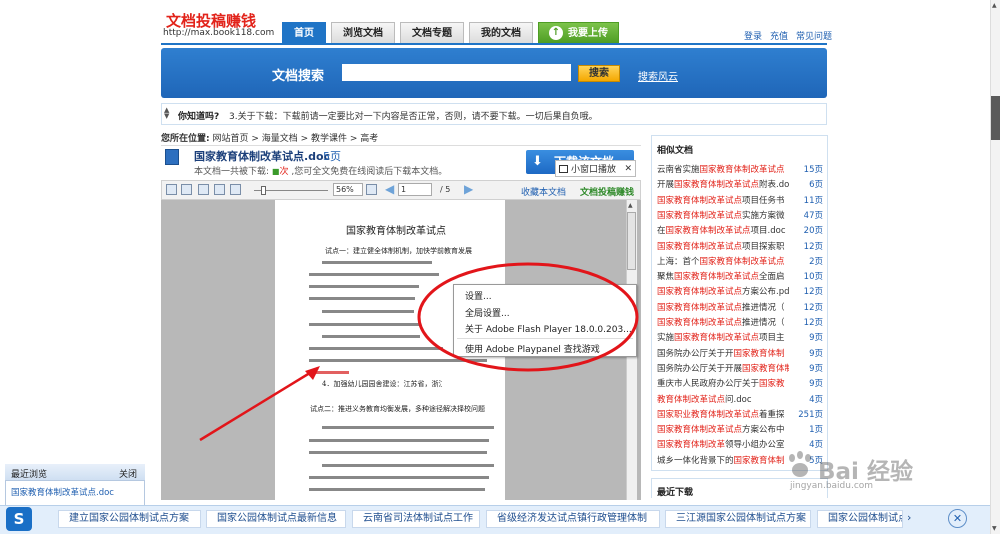 The height and width of the screenshot is (534, 1000). Describe the element at coordinates (304, 32) in the screenshot. I see `tab-home: 首页` at that location.